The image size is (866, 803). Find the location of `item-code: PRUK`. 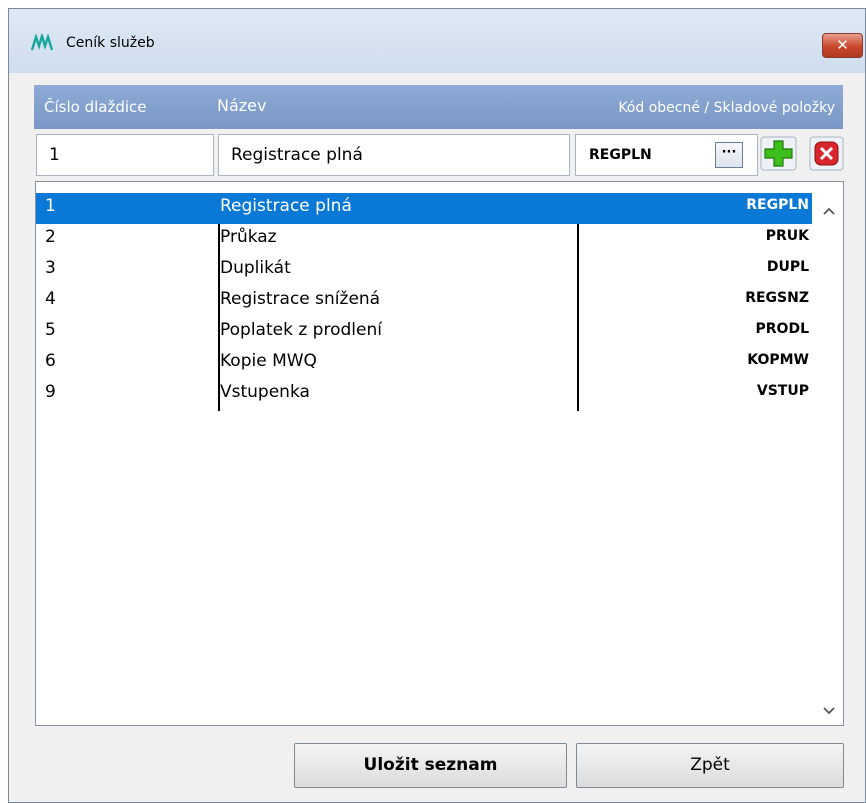

item-code: PRUK is located at coordinates (787, 236).